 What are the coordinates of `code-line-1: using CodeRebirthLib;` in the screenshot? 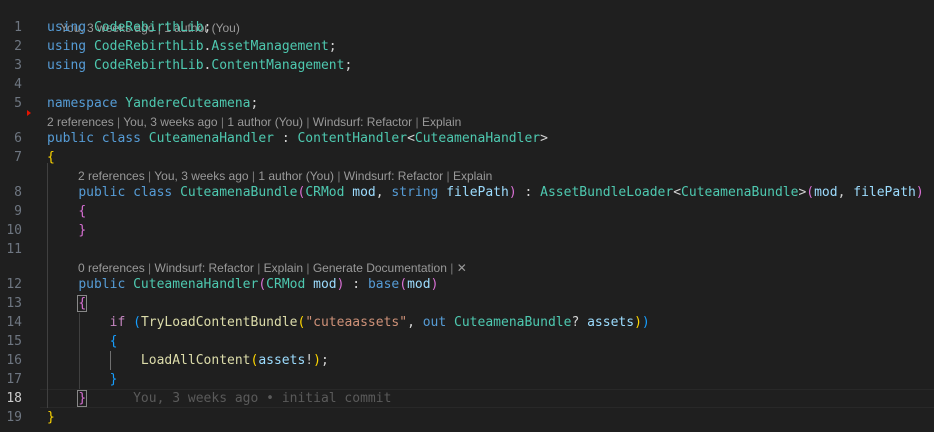 It's located at (129, 27).